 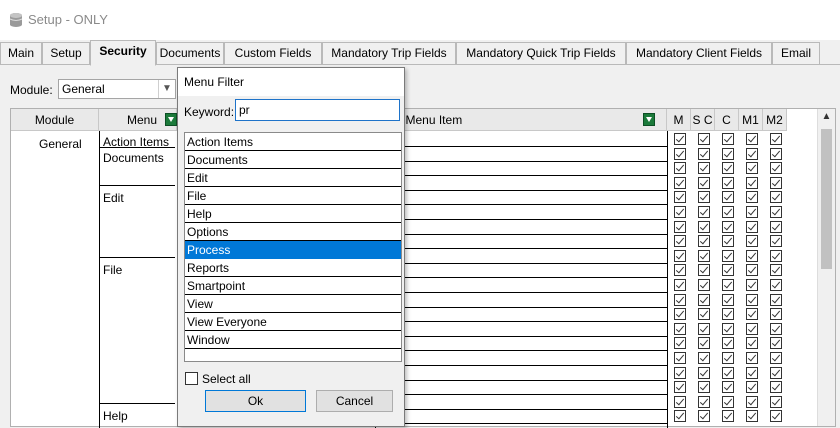 What do you see at coordinates (191, 378) in the screenshot?
I see `select-all-checkbox` at bounding box center [191, 378].